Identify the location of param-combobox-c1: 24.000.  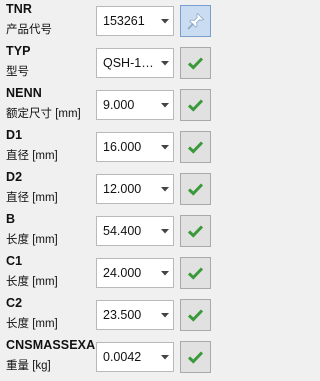
(135, 273).